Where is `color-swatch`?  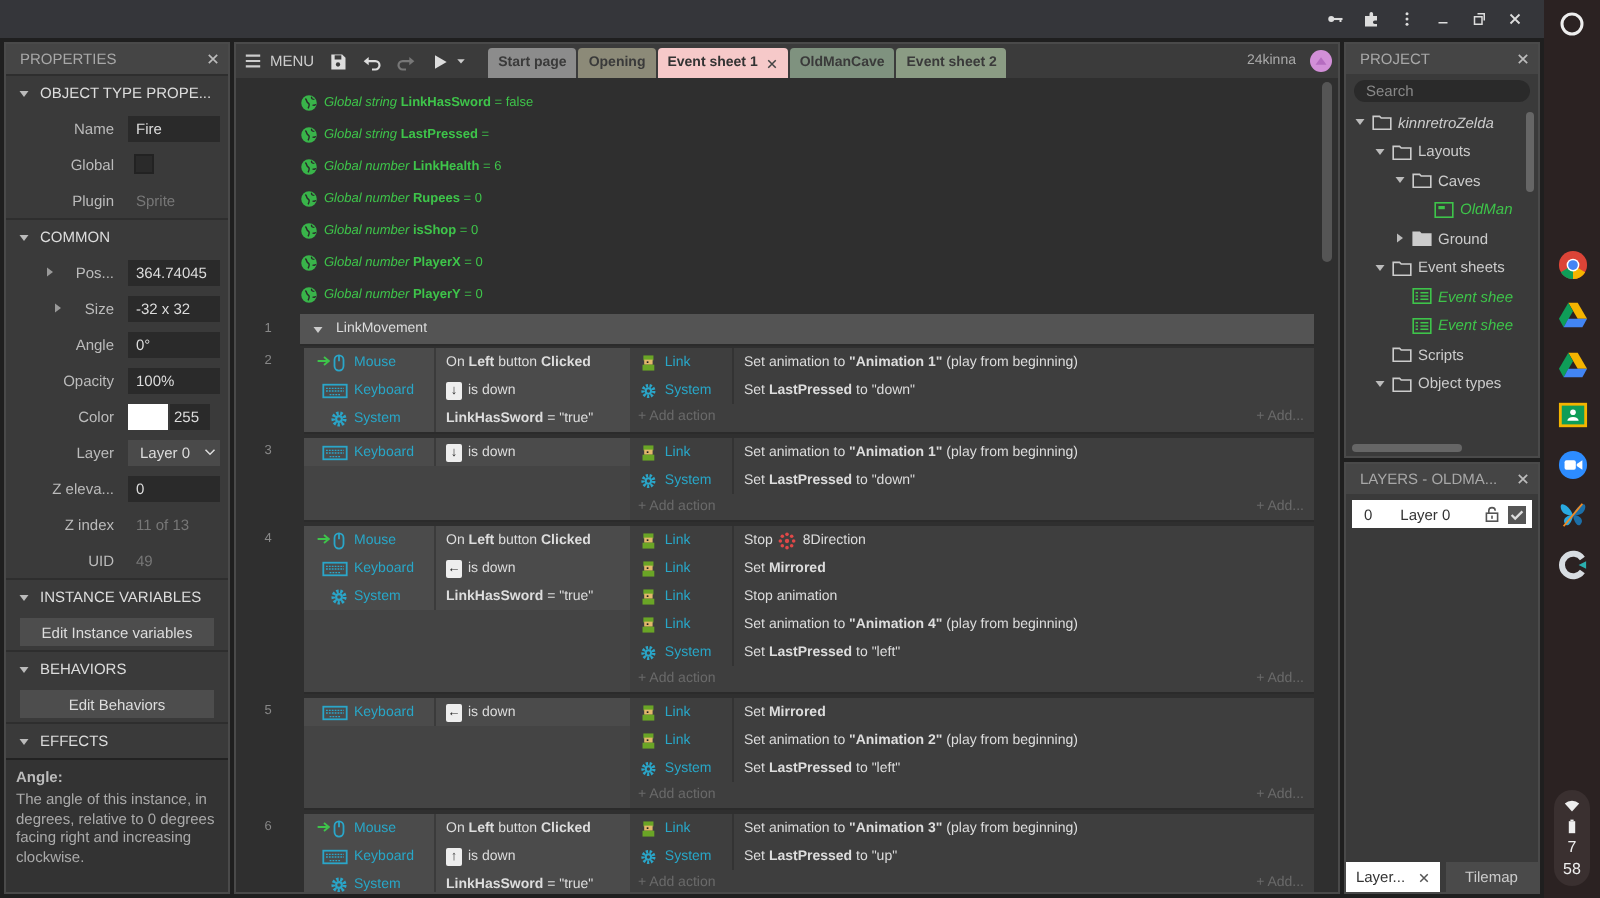 color-swatch is located at coordinates (148, 416).